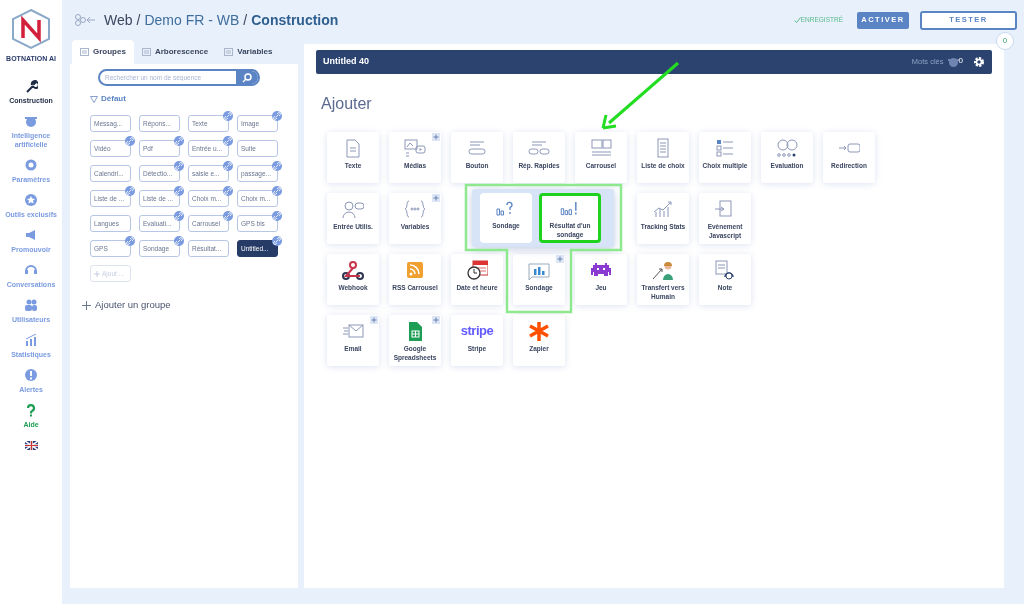 The width and height of the screenshot is (1024, 604). What do you see at coordinates (248, 52) in the screenshot?
I see `panel-tab: Variables` at bounding box center [248, 52].